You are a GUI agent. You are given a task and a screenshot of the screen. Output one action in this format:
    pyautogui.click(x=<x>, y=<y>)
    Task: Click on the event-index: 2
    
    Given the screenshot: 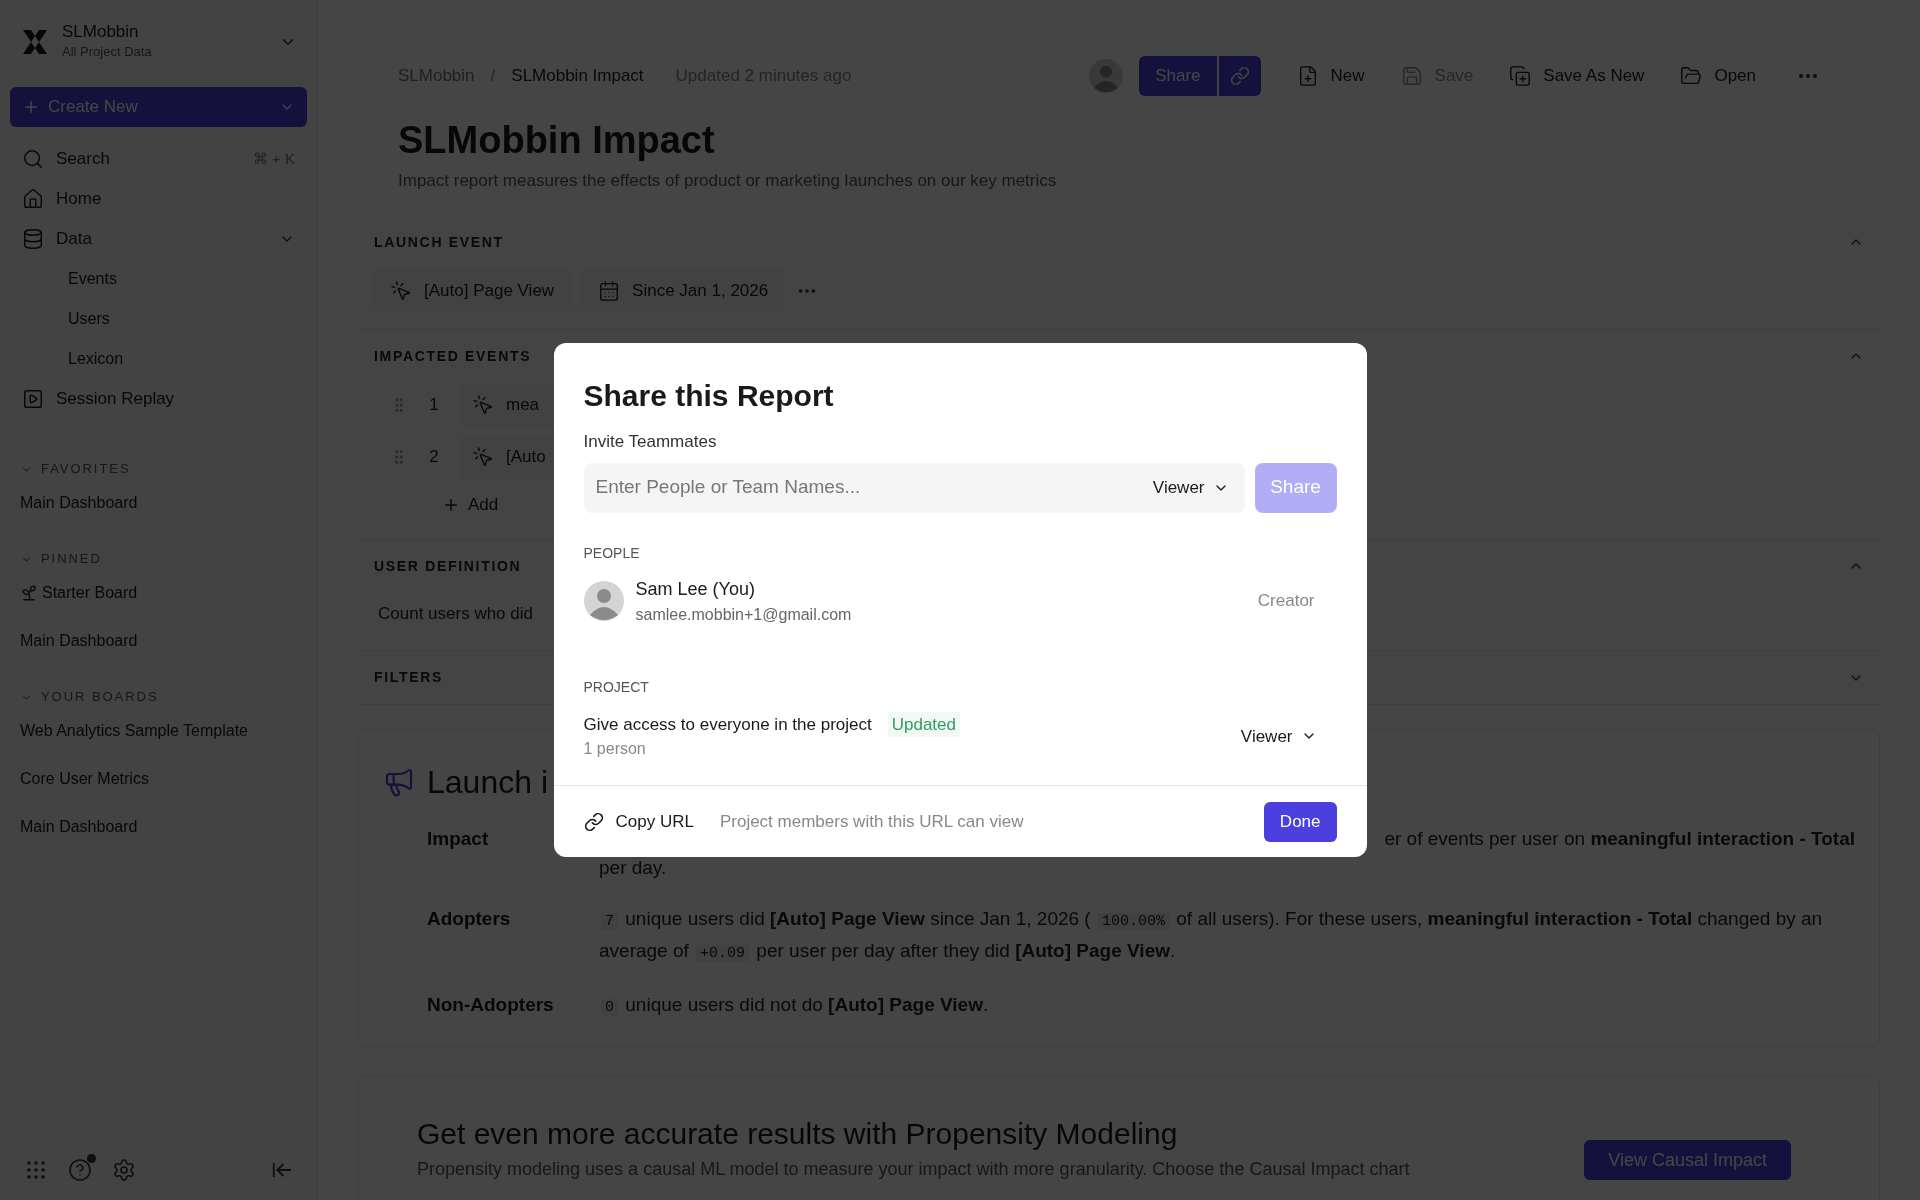 What is the action you would take?
    pyautogui.click(x=434, y=456)
    